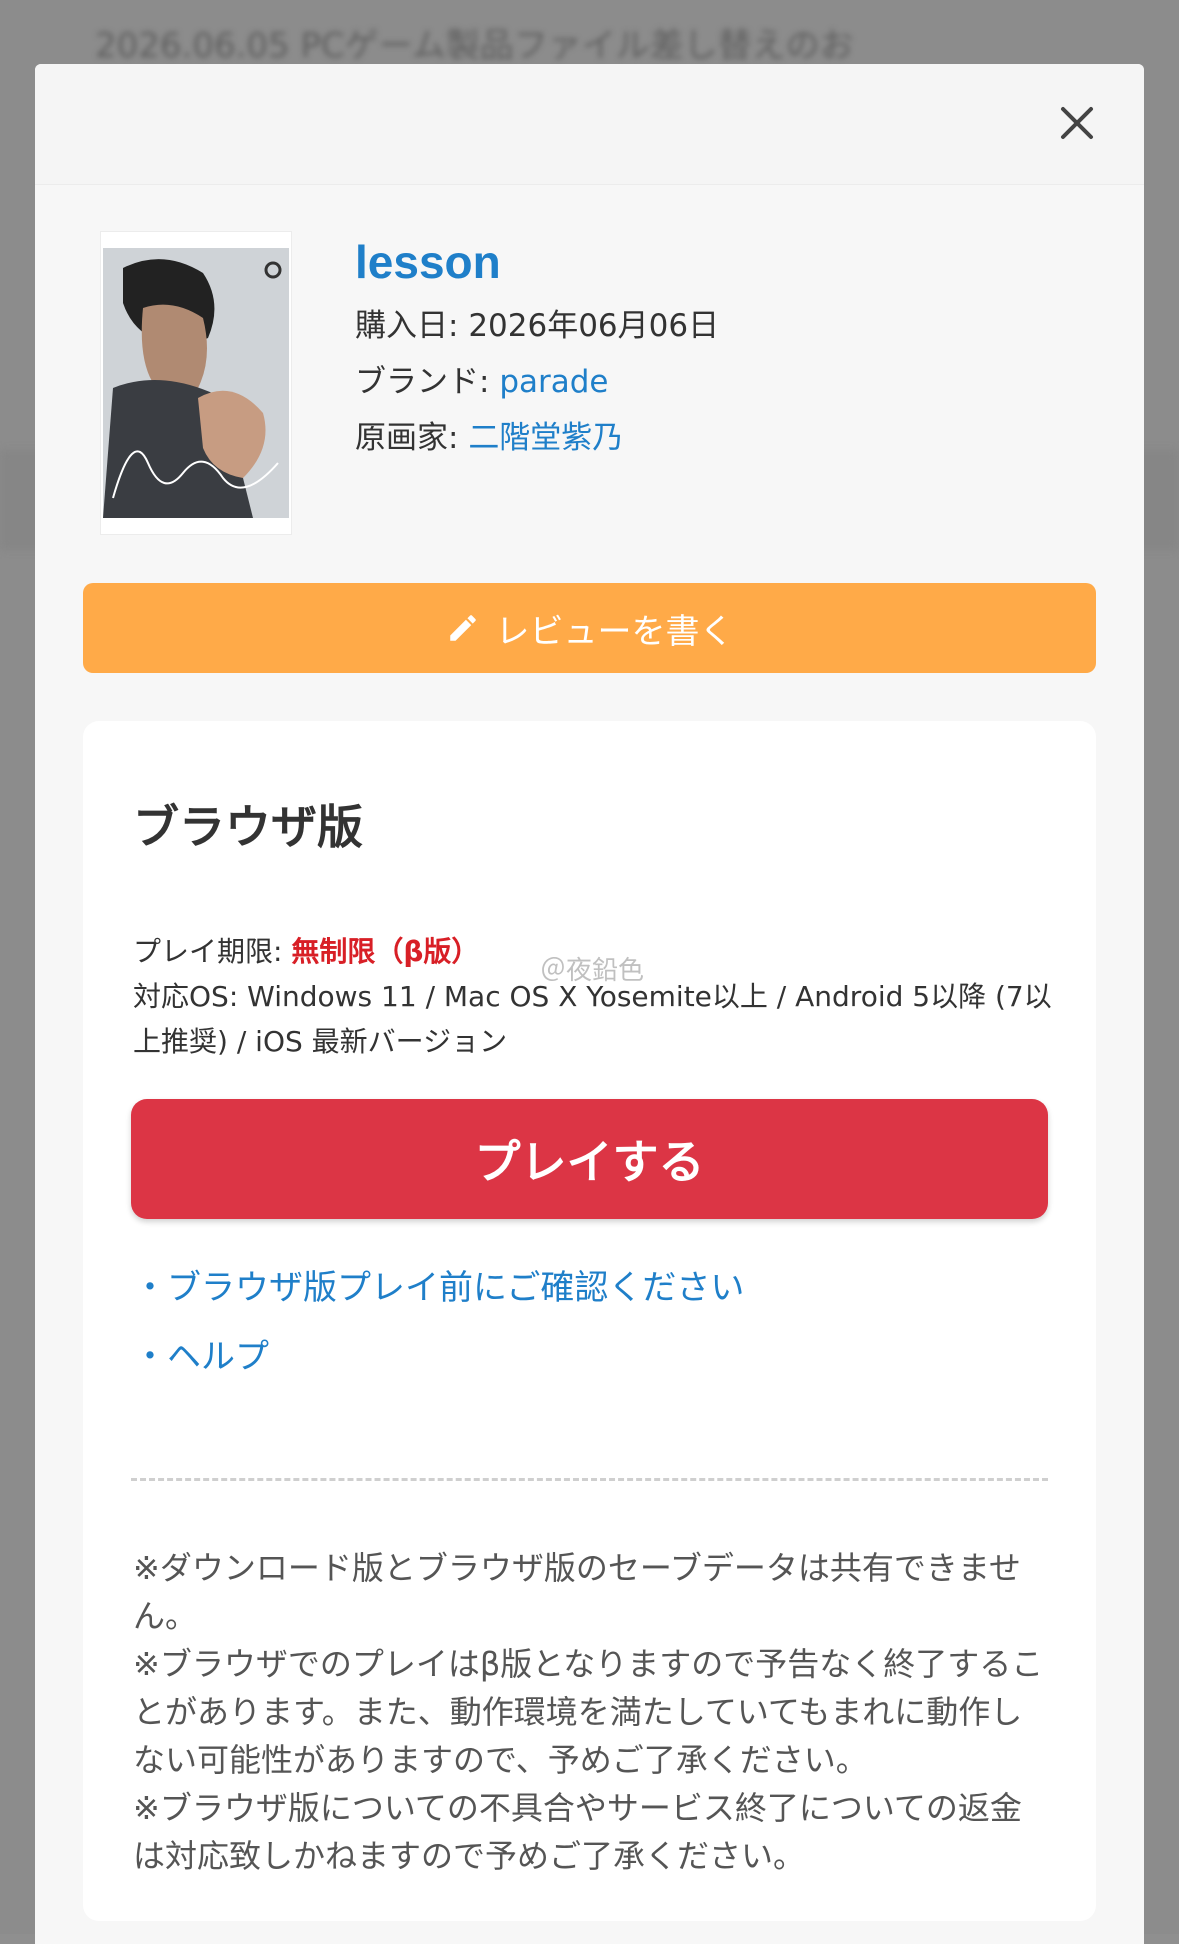 The height and width of the screenshot is (1944, 1179). I want to click on purchase-date-row: 購入日: 2026年06月06日, so click(537, 326).